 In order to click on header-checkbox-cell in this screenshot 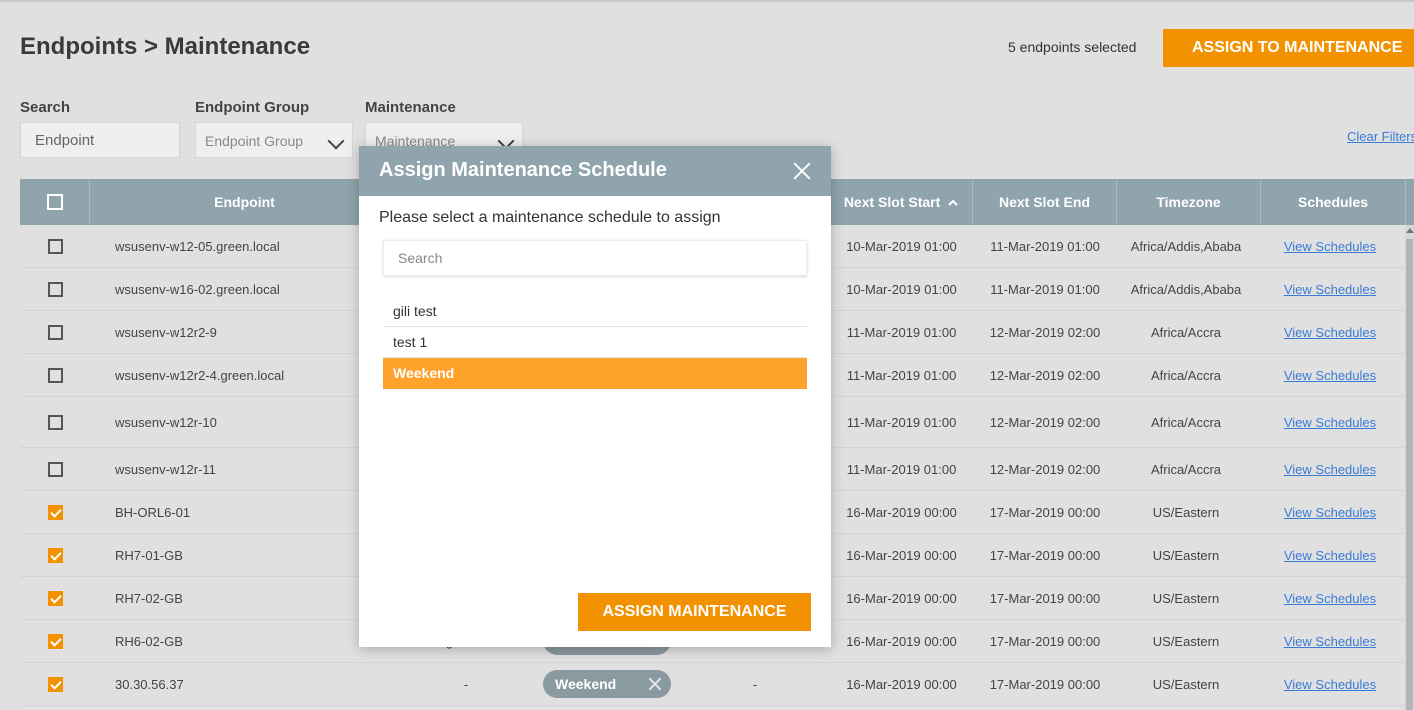, I will do `click(55, 202)`.